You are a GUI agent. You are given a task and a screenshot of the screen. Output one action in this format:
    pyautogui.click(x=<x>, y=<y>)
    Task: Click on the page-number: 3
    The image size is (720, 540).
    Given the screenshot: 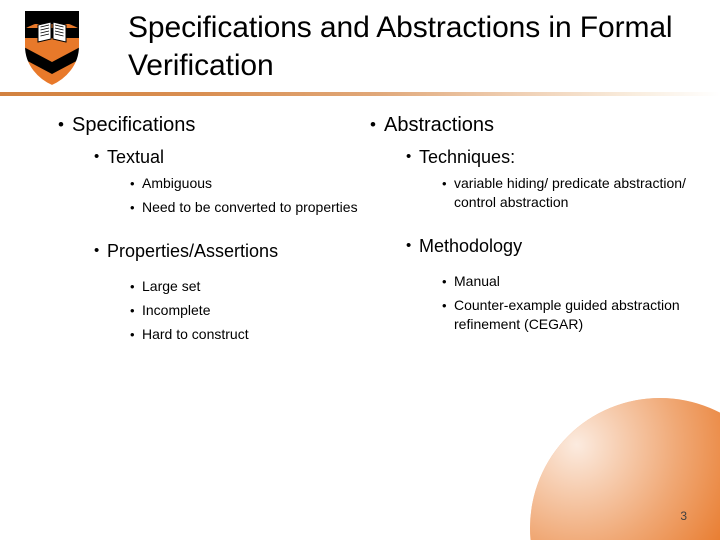 What is the action you would take?
    pyautogui.click(x=683, y=516)
    